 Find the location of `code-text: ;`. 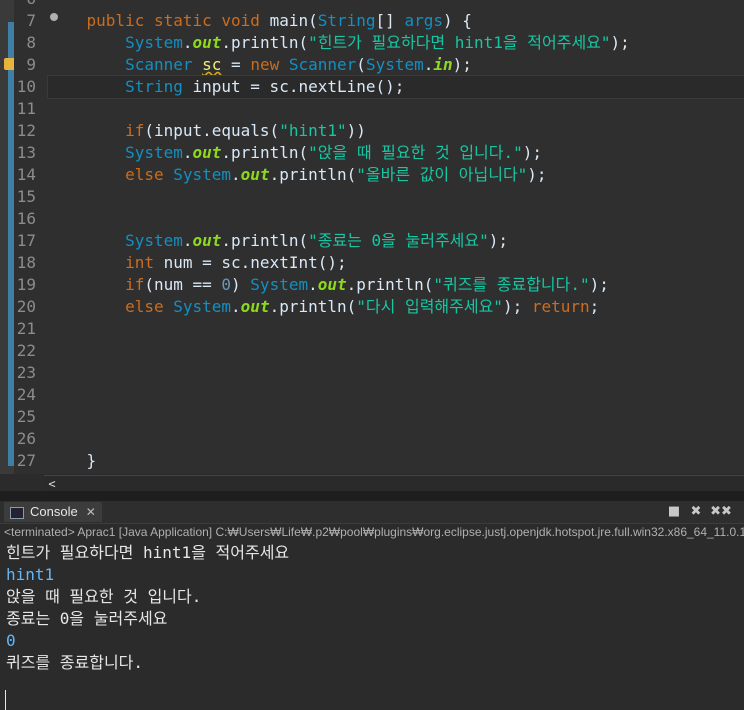

code-text: ; is located at coordinates (594, 306).